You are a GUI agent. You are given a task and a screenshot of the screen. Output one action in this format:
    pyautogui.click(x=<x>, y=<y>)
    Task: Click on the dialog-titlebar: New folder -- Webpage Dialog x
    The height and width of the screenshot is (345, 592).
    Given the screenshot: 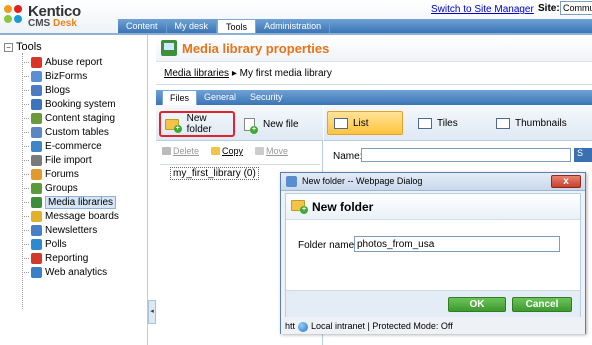 What is the action you would take?
    pyautogui.click(x=433, y=182)
    